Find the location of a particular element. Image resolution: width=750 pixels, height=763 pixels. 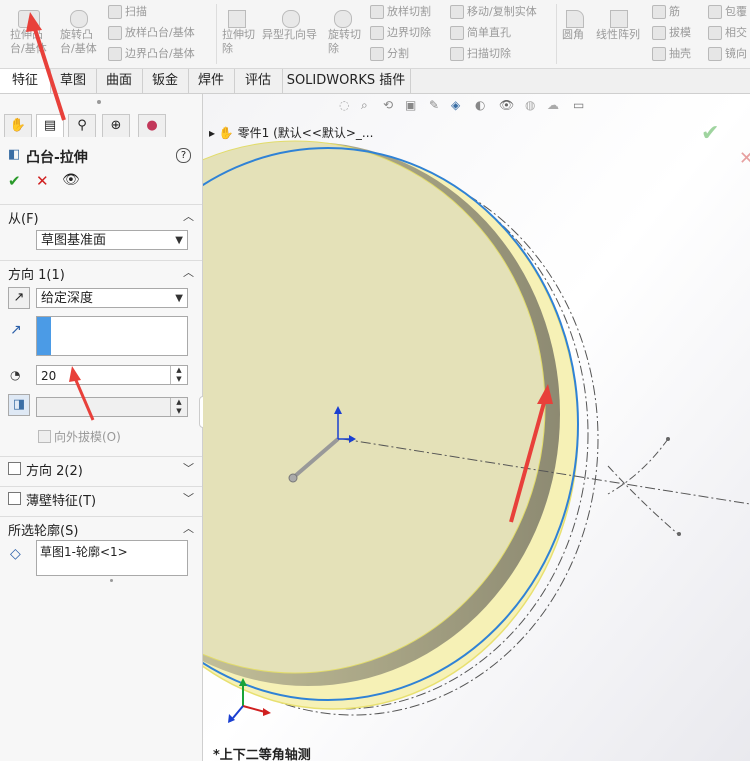

property-manager-tab: ▤ is located at coordinates (50, 125).